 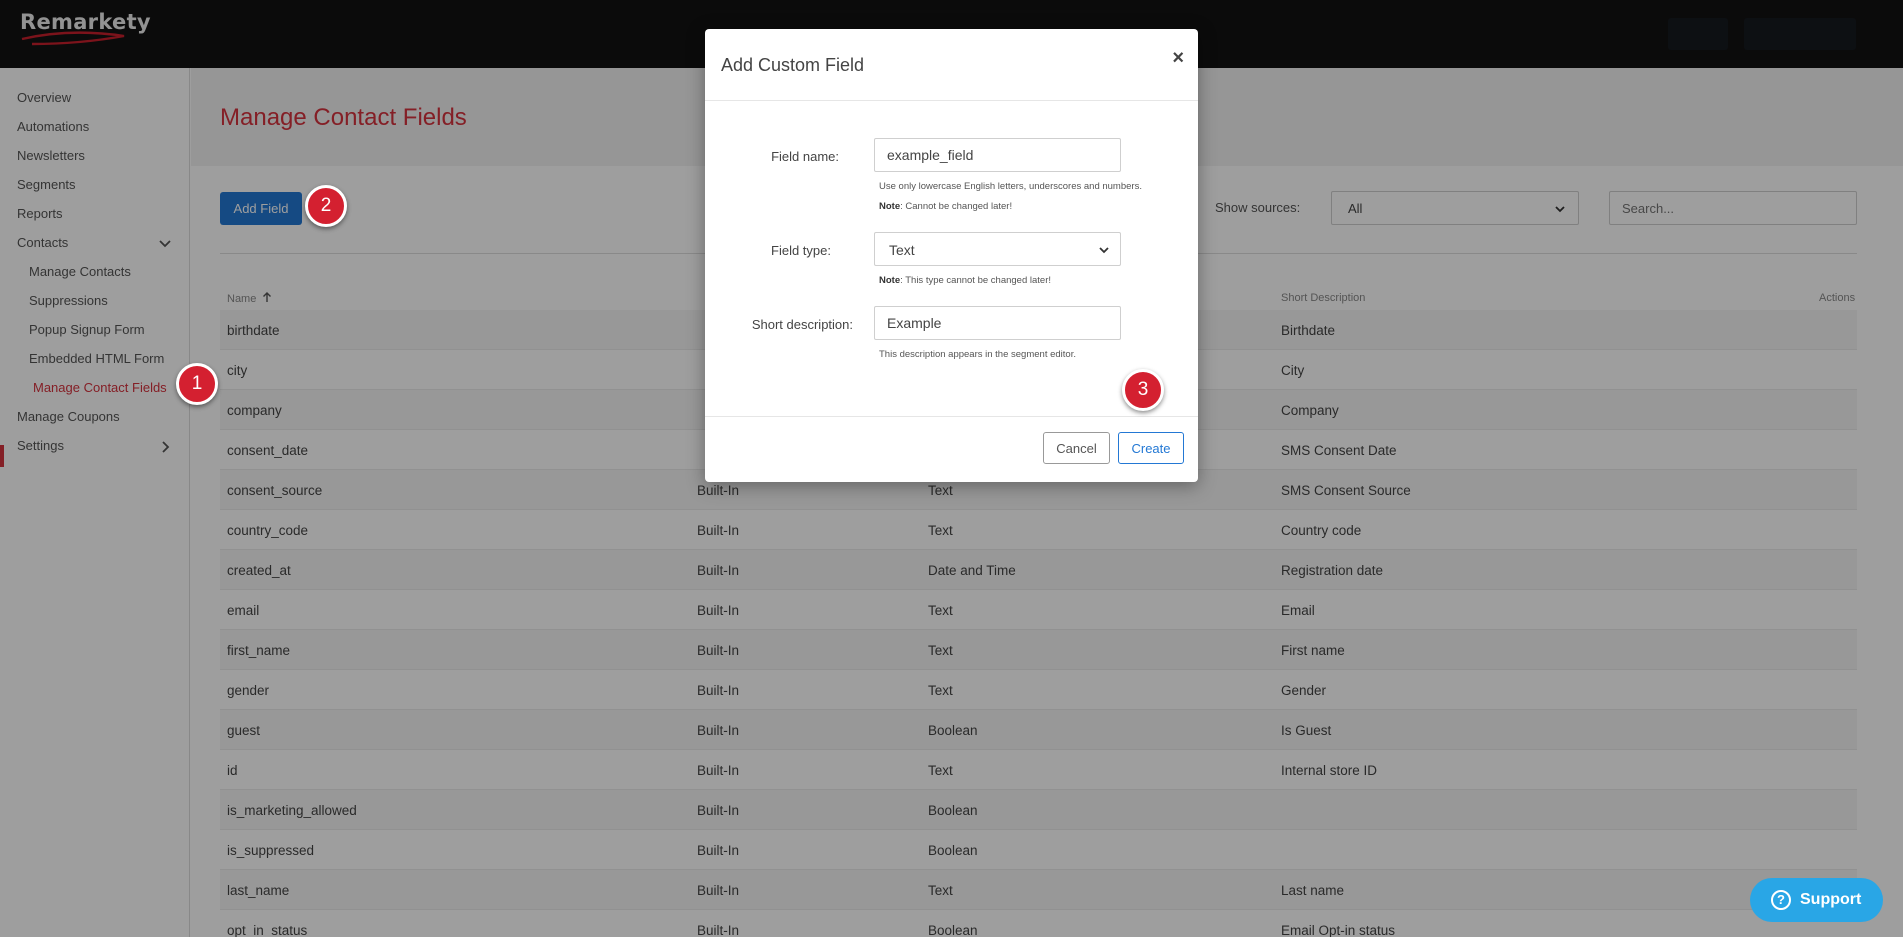 I want to click on field-name-note: Note: Cannot be changed later!, so click(x=946, y=206).